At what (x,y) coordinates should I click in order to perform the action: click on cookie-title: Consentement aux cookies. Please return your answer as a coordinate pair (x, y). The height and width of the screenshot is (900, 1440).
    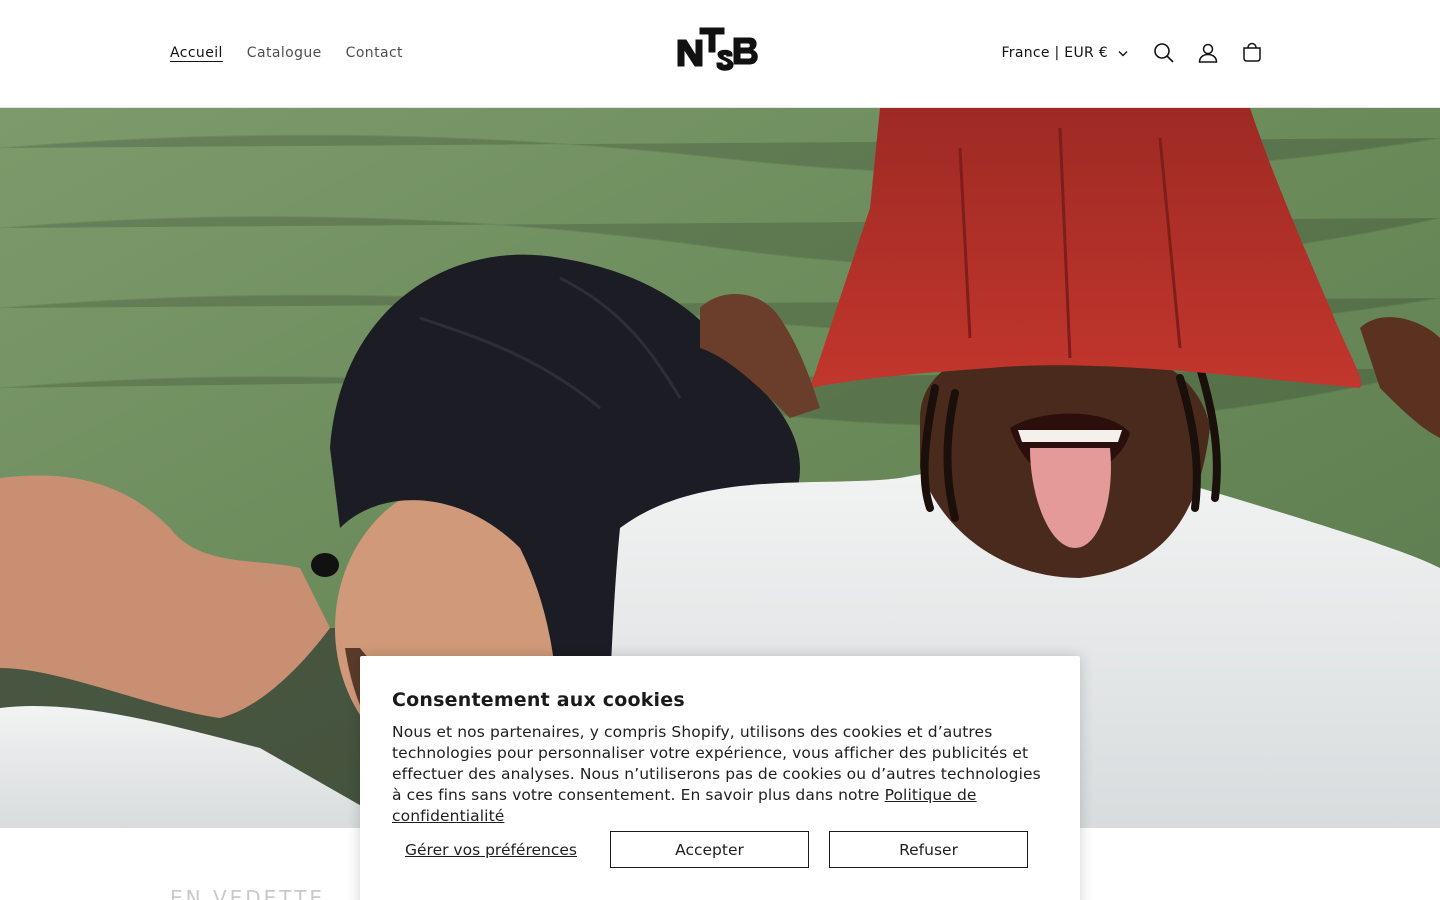
    Looking at the image, I should click on (538, 700).